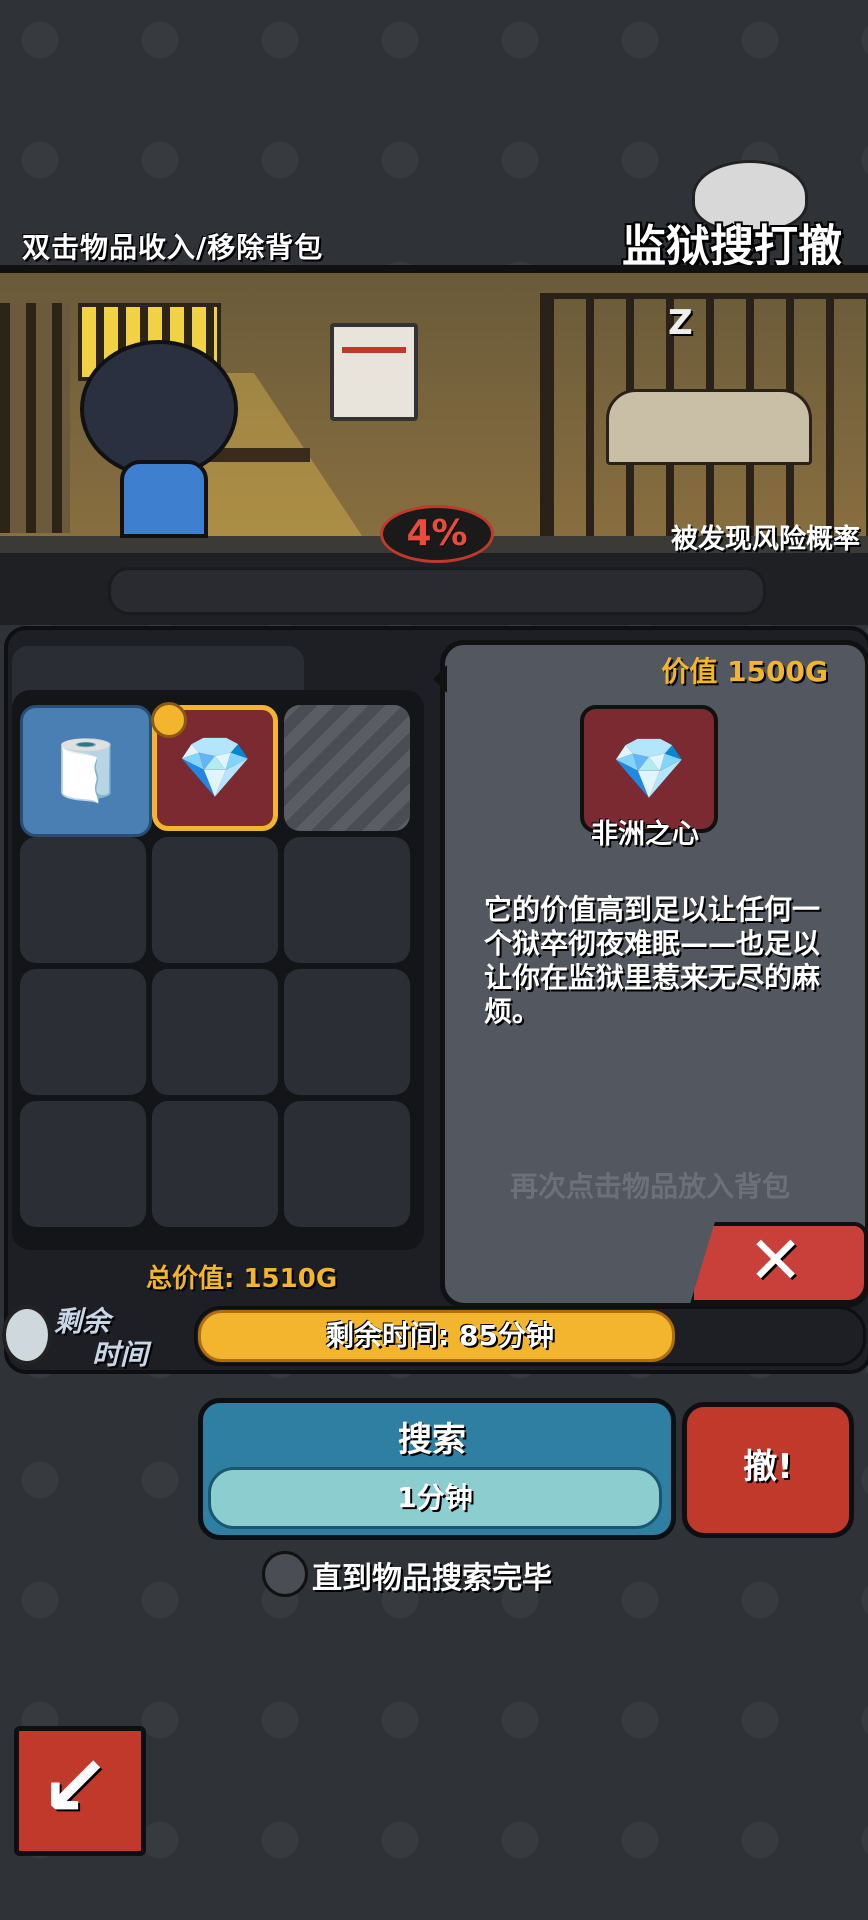 The image size is (868, 1920). What do you see at coordinates (432, 1575) in the screenshot?
I see `search-until-done-label: 直到物品搜索完毕` at bounding box center [432, 1575].